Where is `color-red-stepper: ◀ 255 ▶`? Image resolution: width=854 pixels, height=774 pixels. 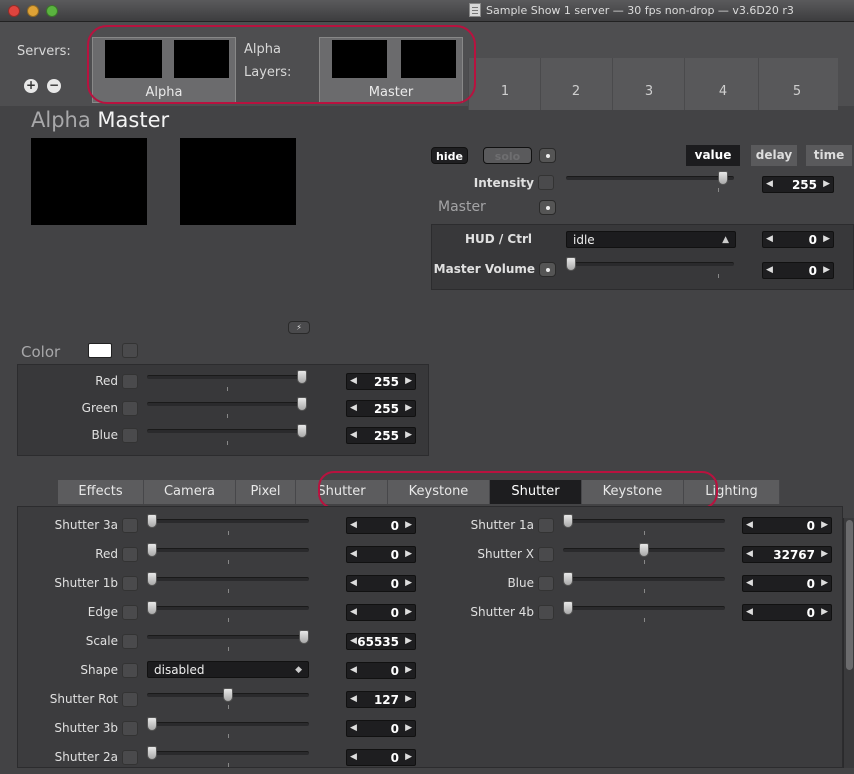 color-red-stepper: ◀ 255 ▶ is located at coordinates (381, 381).